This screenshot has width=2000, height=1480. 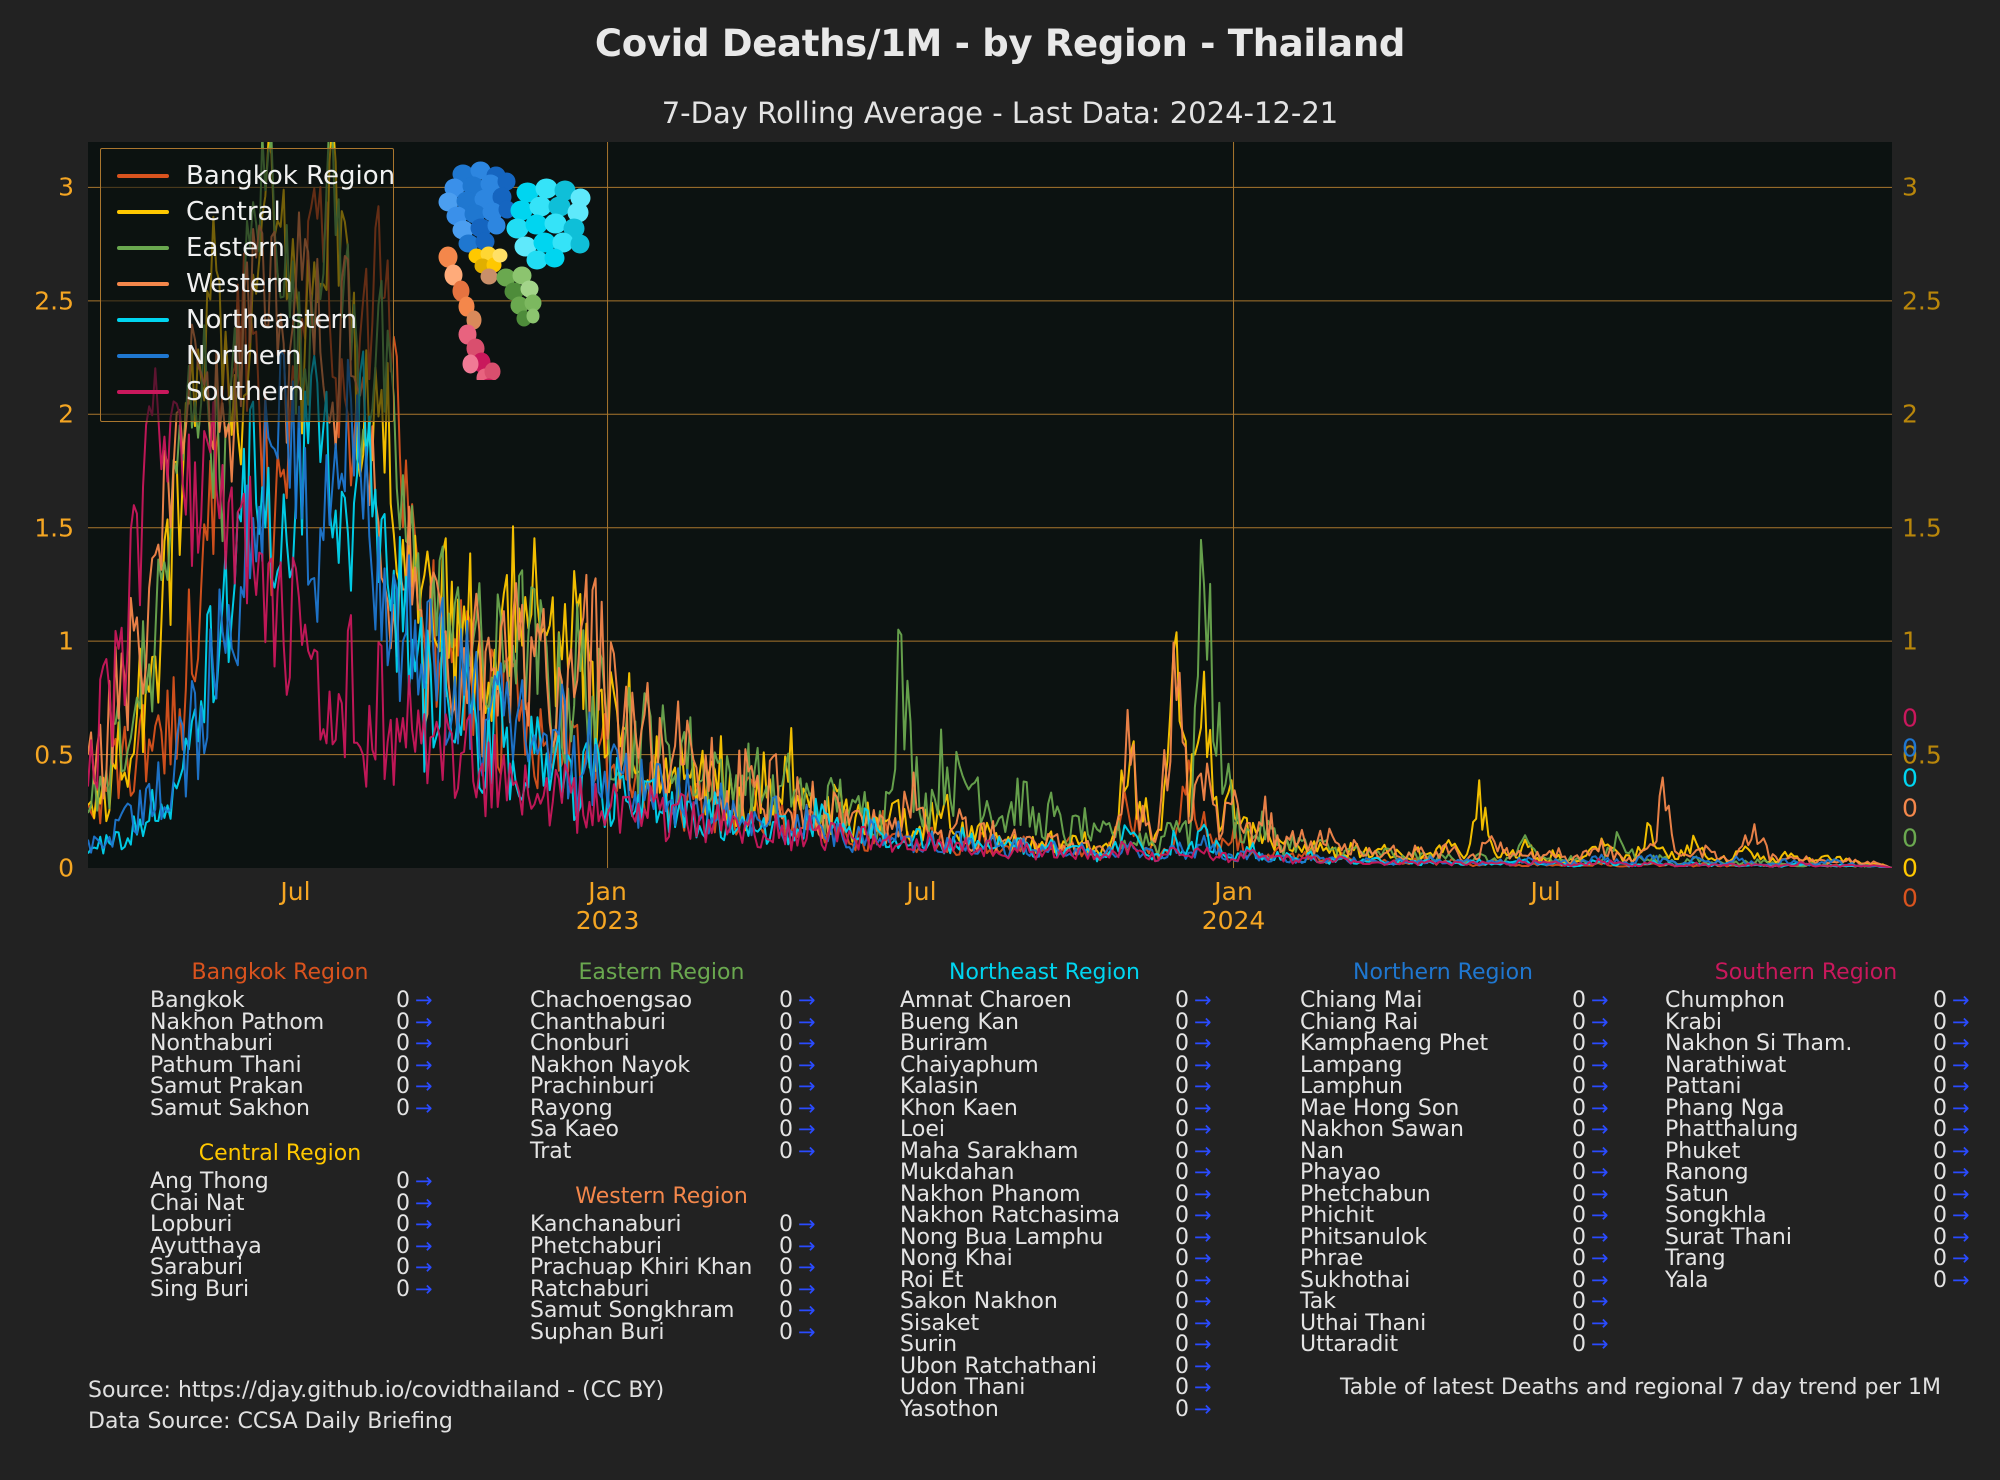 I want to click on table-row: Yala 0 →, so click(x=1817, y=1280).